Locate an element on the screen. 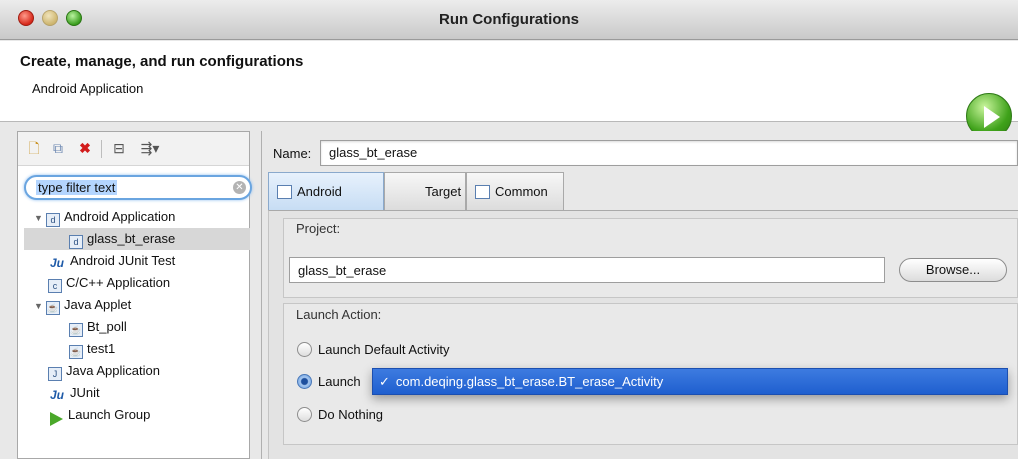 The image size is (1018, 459). filter-icon: ⇶▾ is located at coordinates (150, 148).